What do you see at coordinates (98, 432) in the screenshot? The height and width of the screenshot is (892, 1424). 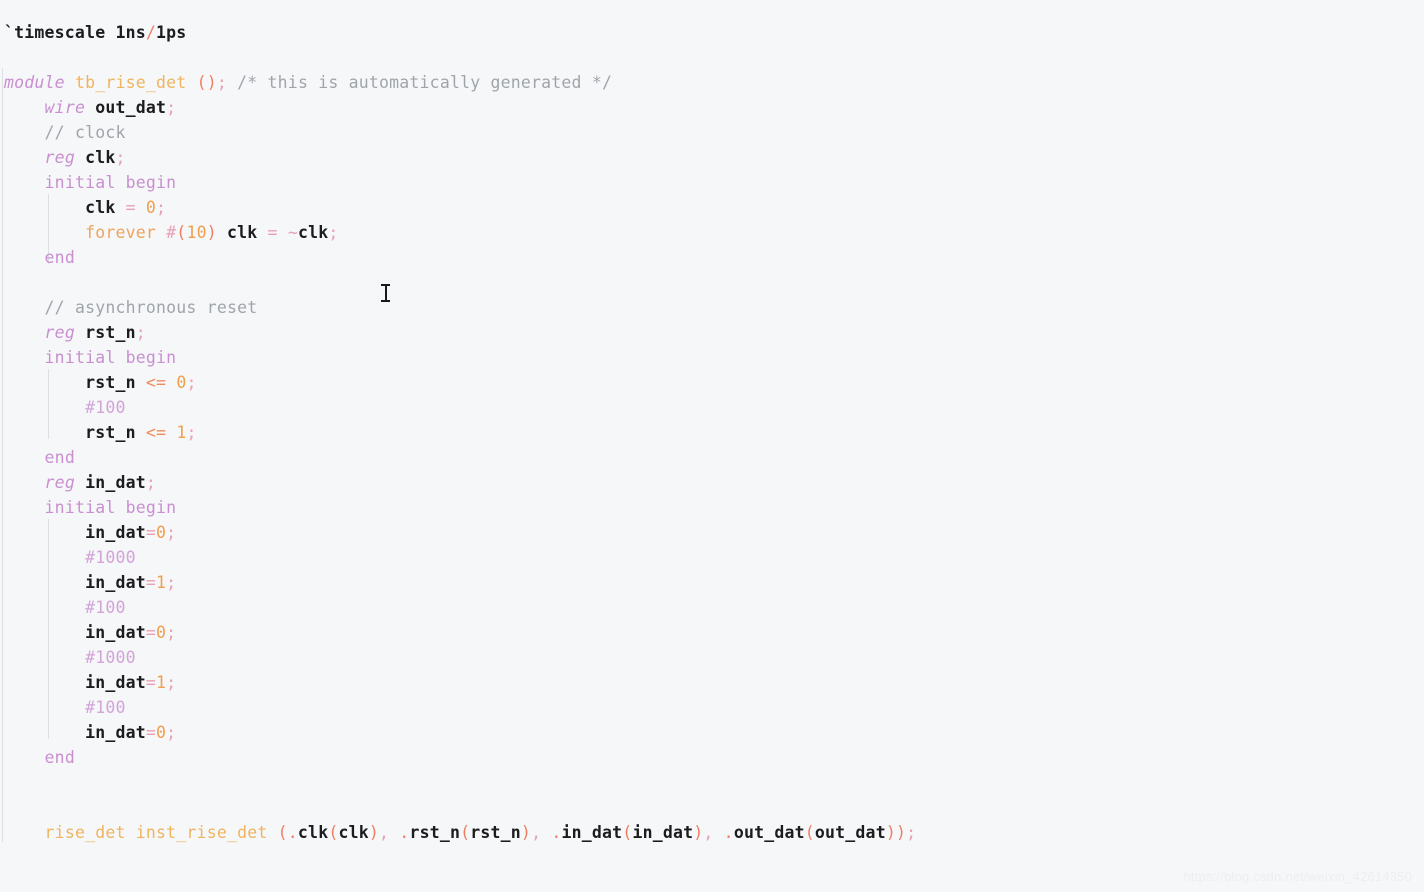 I see `code-line: rst_n <= 1;` at bounding box center [98, 432].